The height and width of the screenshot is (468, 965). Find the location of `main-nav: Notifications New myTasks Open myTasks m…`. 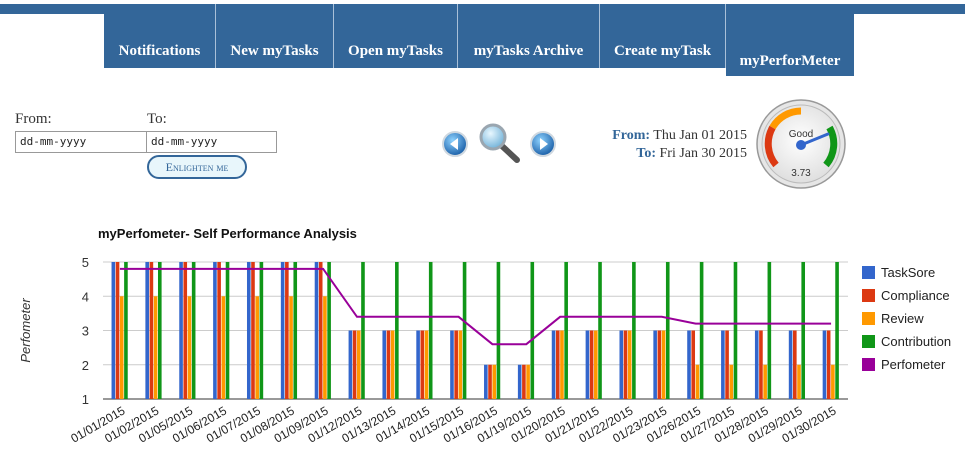

main-nav: Notifications New myTasks Open myTasks m… is located at coordinates (479, 40).